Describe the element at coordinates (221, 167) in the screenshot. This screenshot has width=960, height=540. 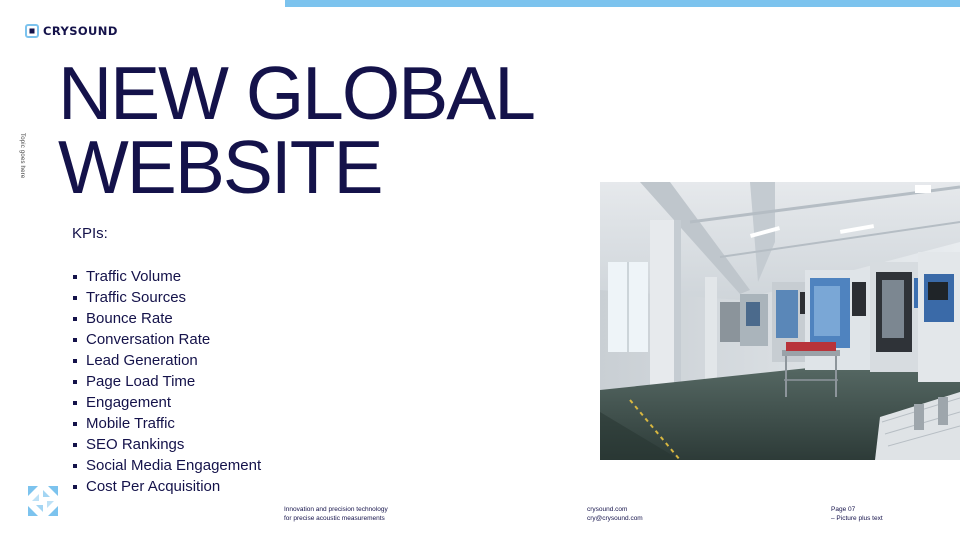
I see `title-line-2: WEBSITE` at that location.